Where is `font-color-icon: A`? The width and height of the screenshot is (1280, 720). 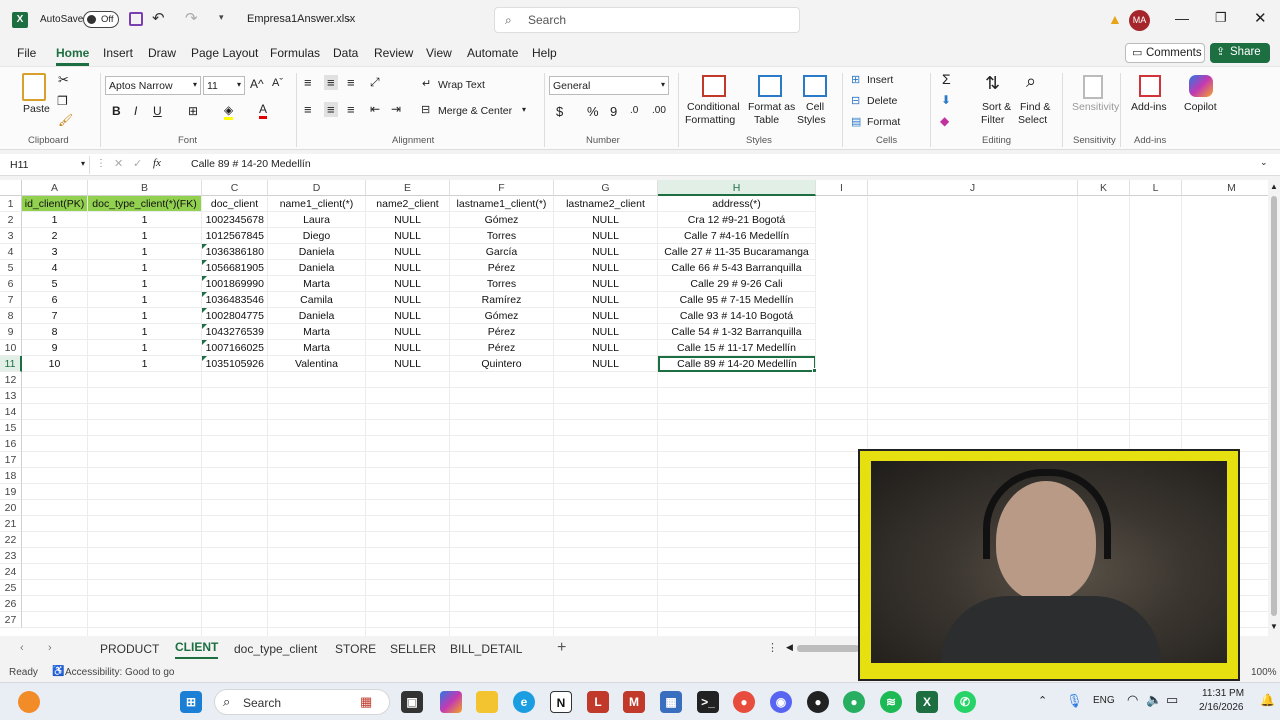 font-color-icon: A is located at coordinates (263, 110).